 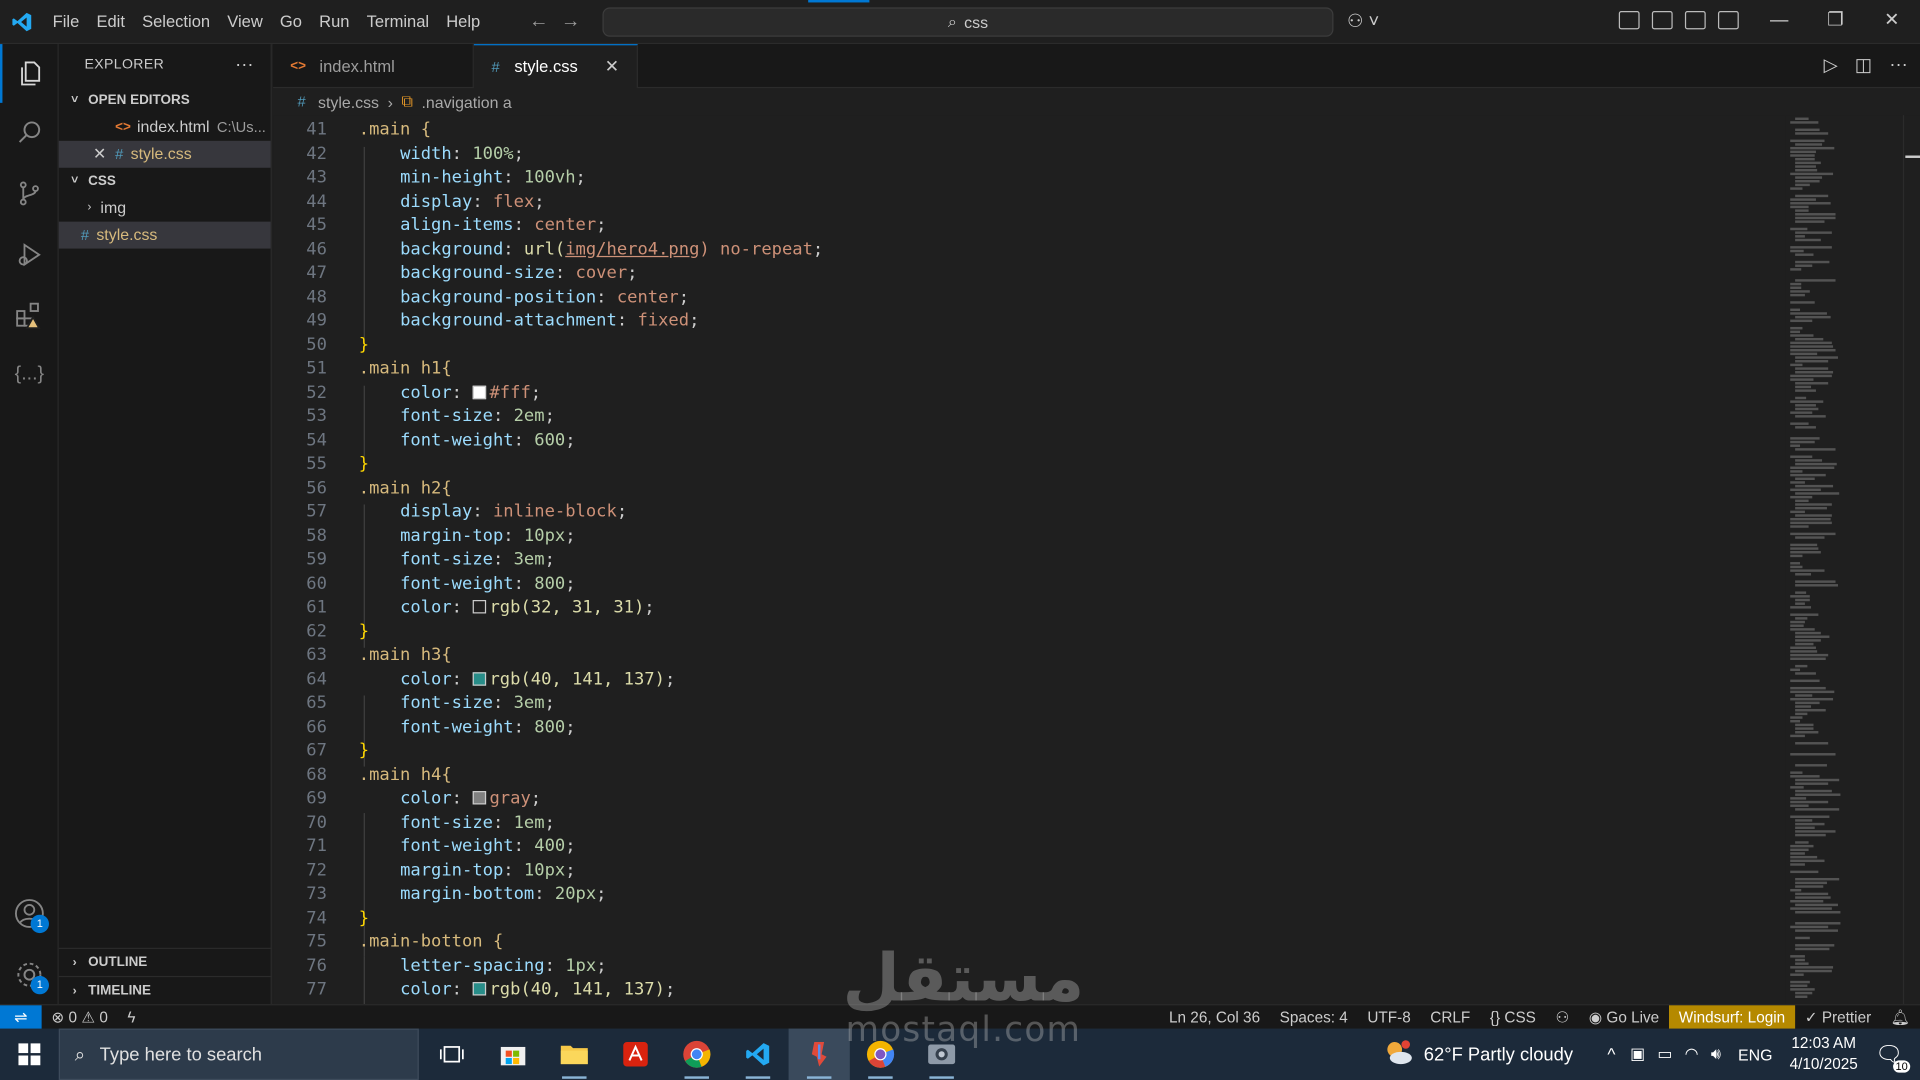 I want to click on windsurf-login: Windsurf: Login, so click(x=1731, y=1017).